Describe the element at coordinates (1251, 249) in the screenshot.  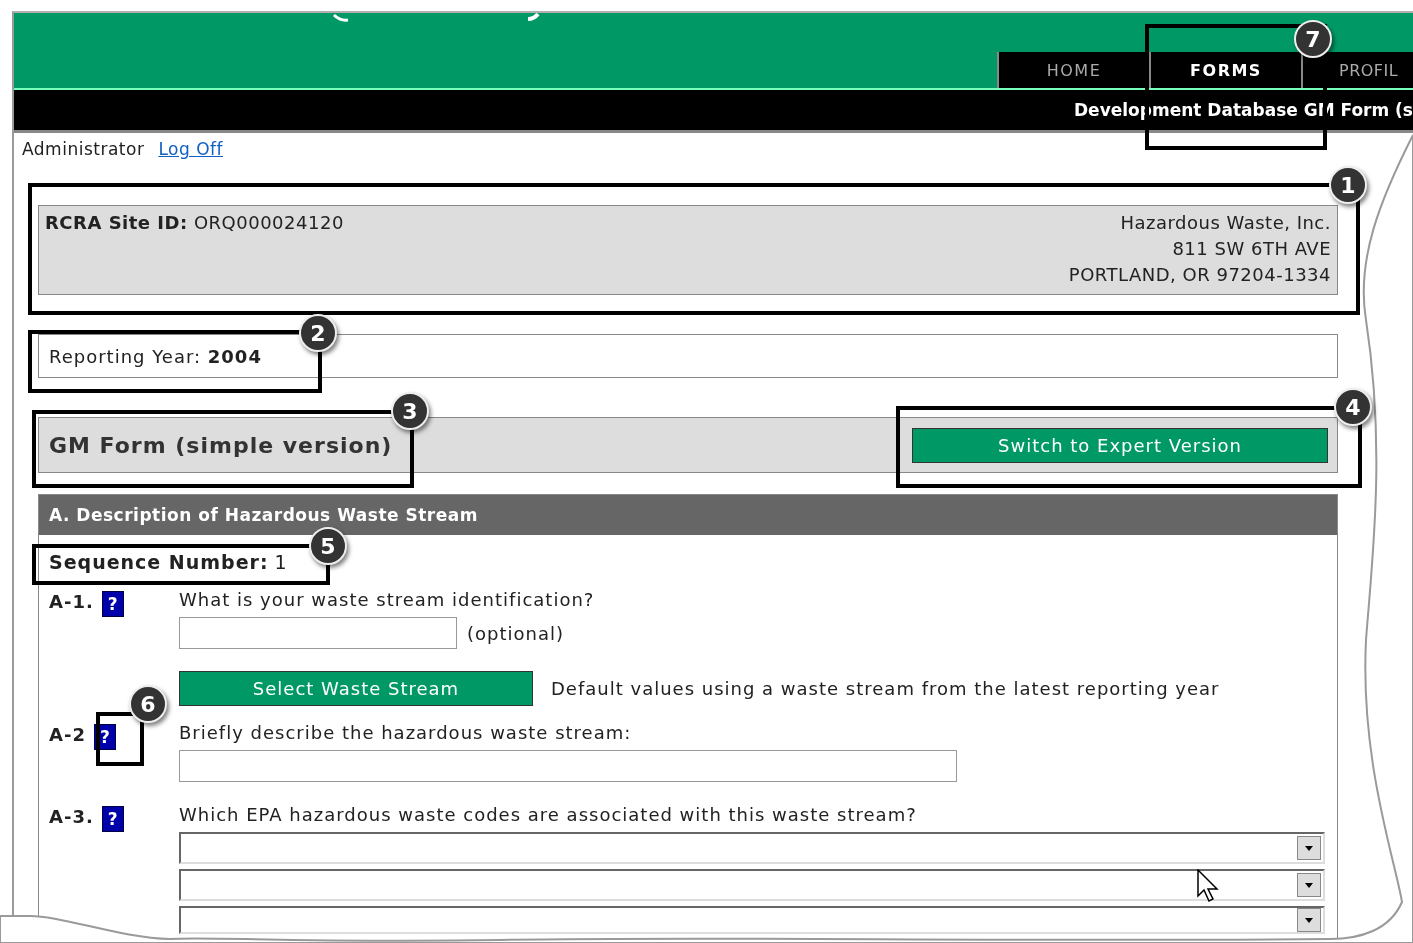
I see `address-line: 811 SW 6TH AVE` at that location.